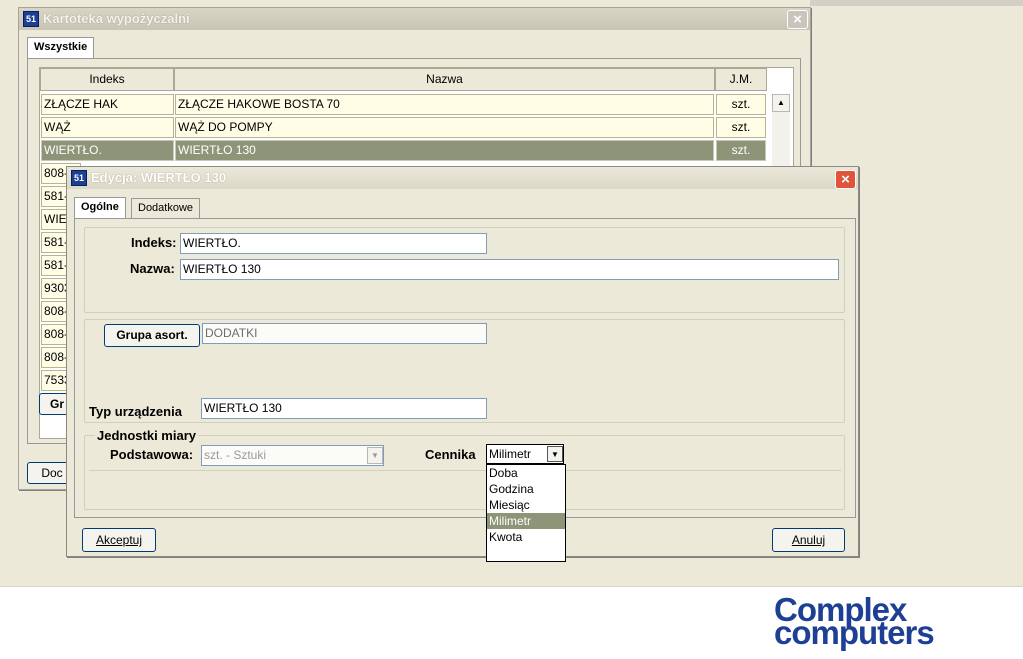  I want to click on column-header-jm: J.M., so click(741, 79).